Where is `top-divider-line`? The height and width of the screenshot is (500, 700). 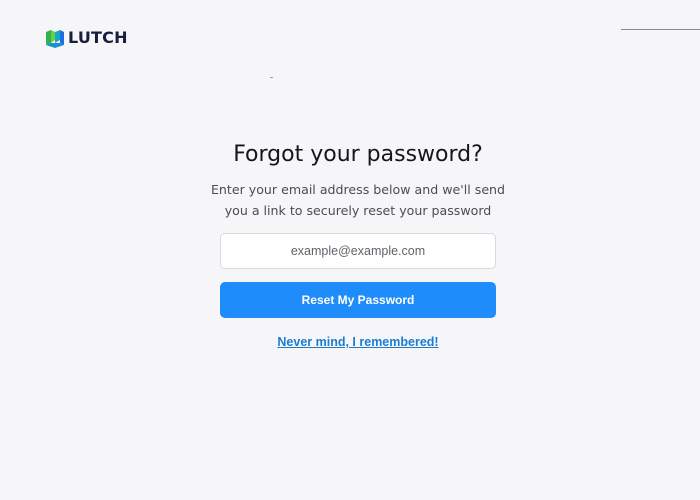
top-divider-line is located at coordinates (660, 29).